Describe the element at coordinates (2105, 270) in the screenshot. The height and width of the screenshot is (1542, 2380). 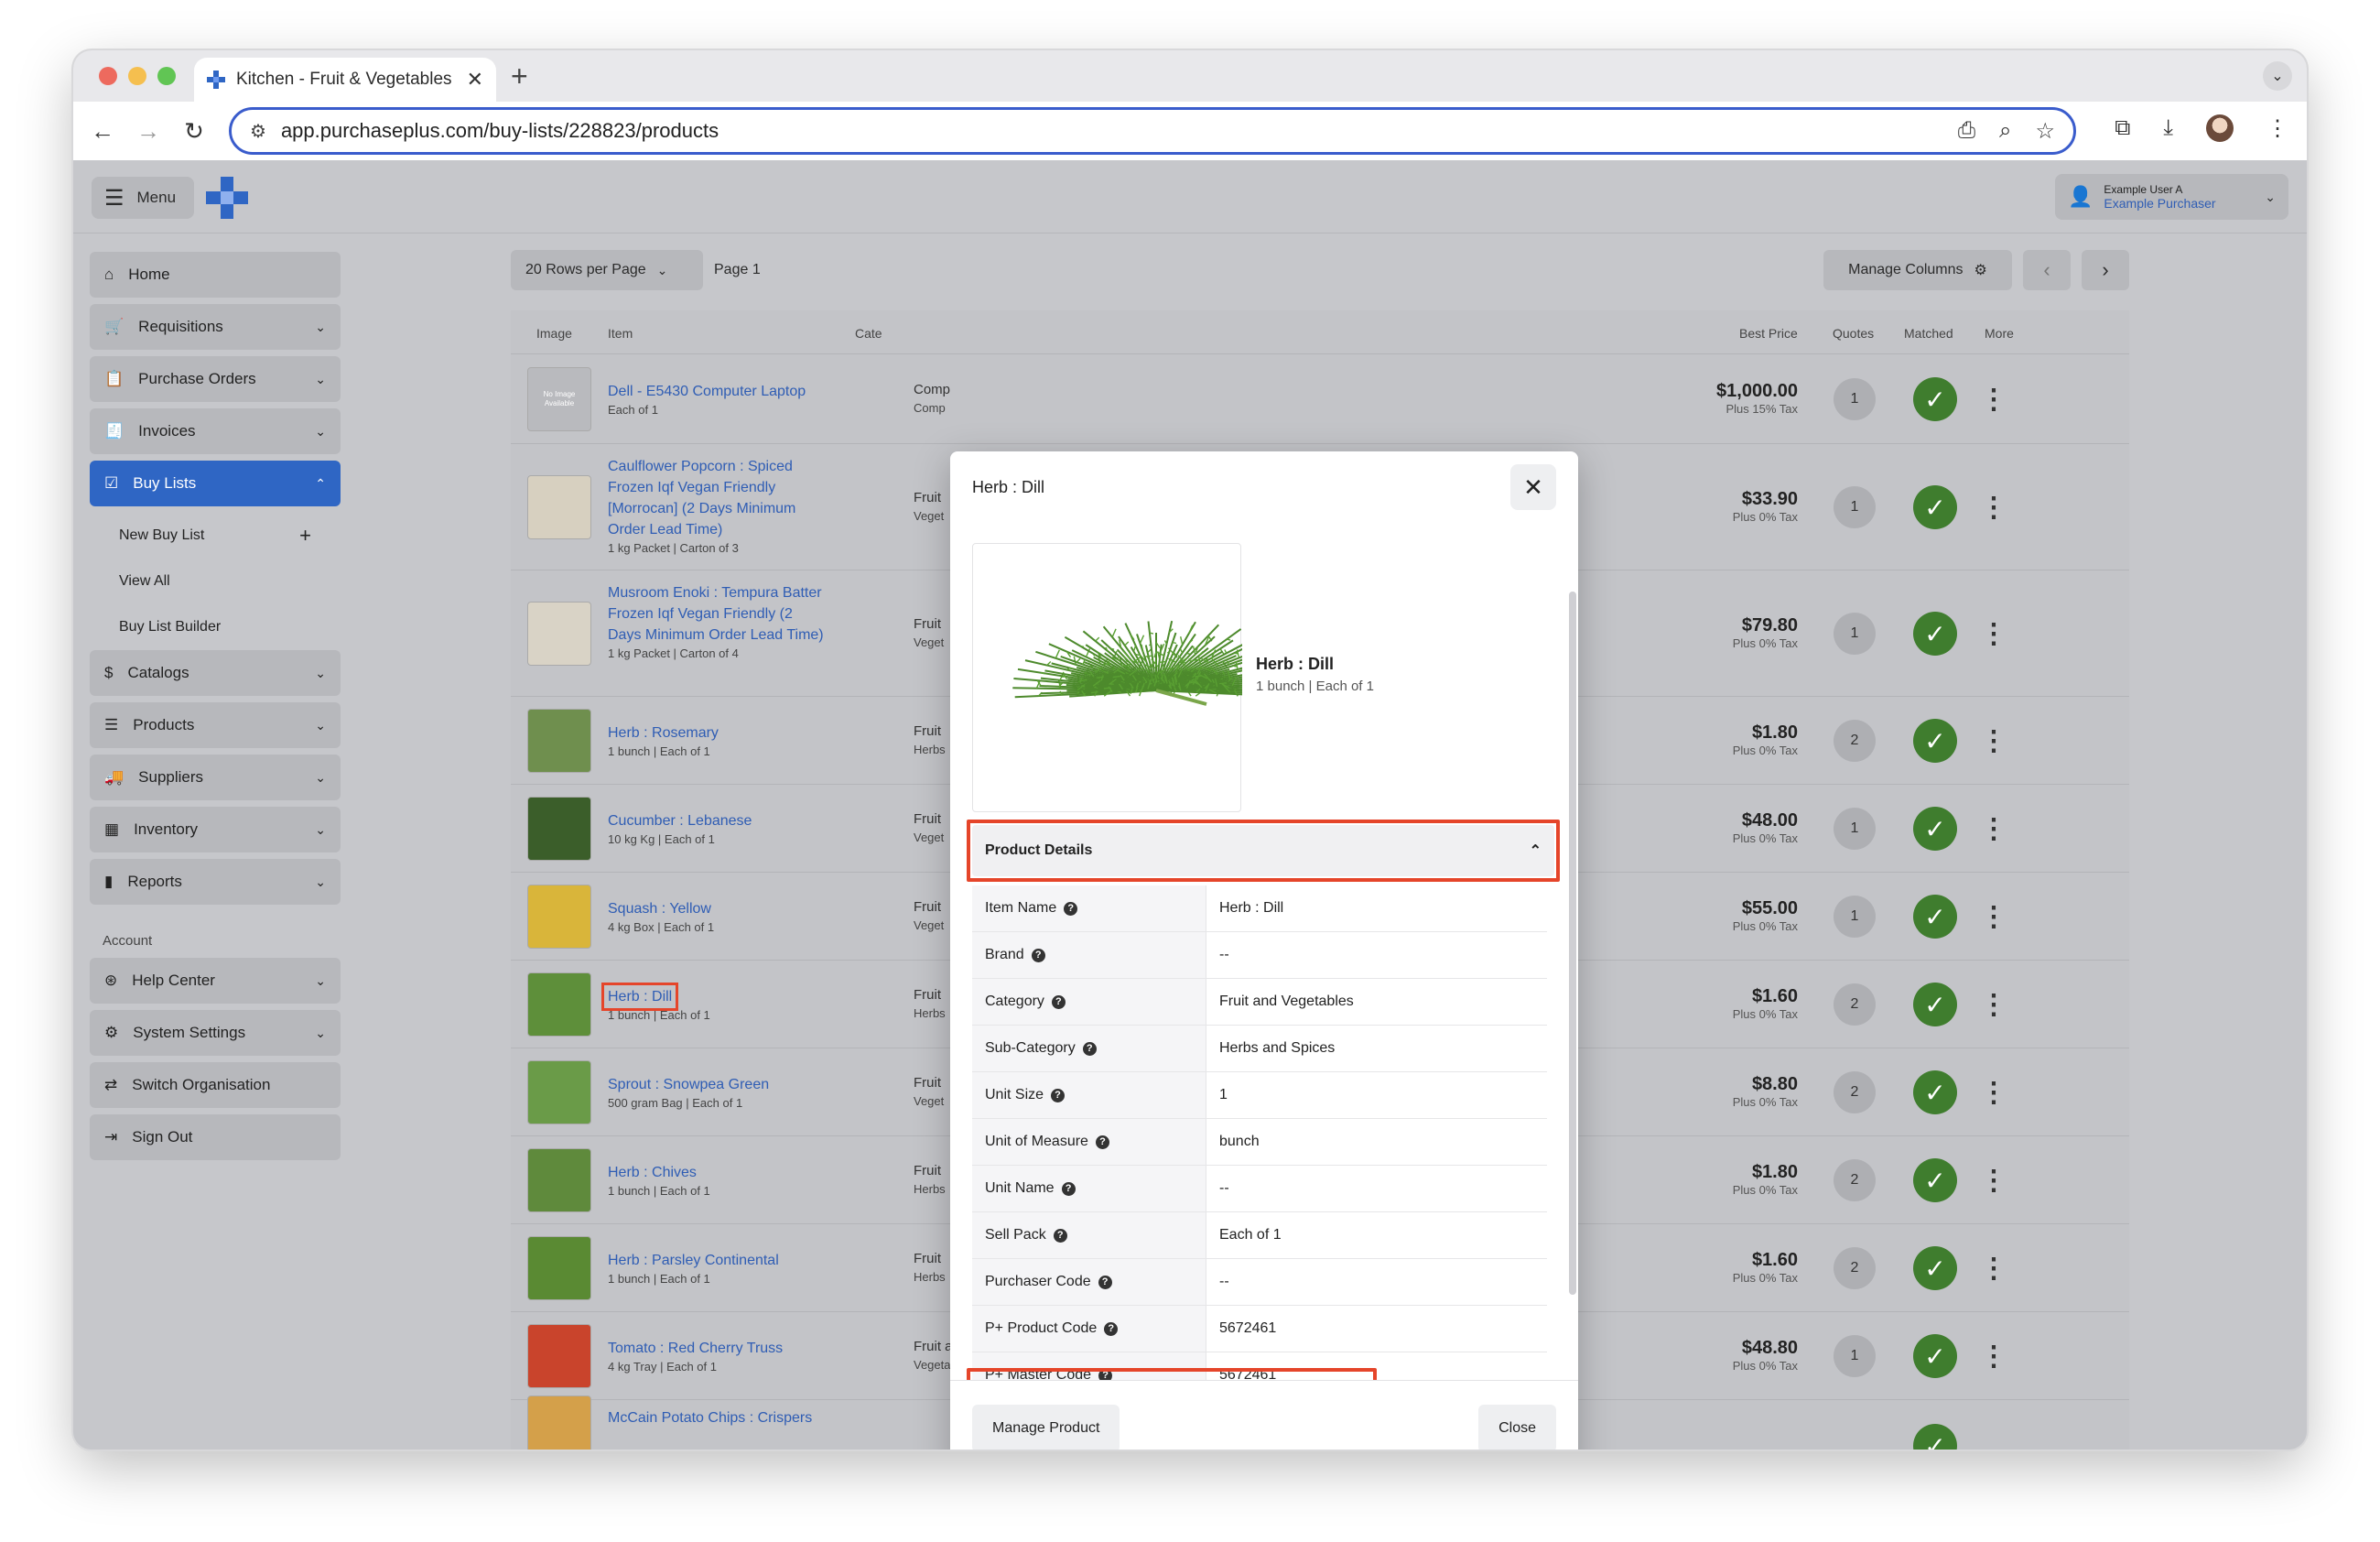
I see `next-page-button: ›` at that location.